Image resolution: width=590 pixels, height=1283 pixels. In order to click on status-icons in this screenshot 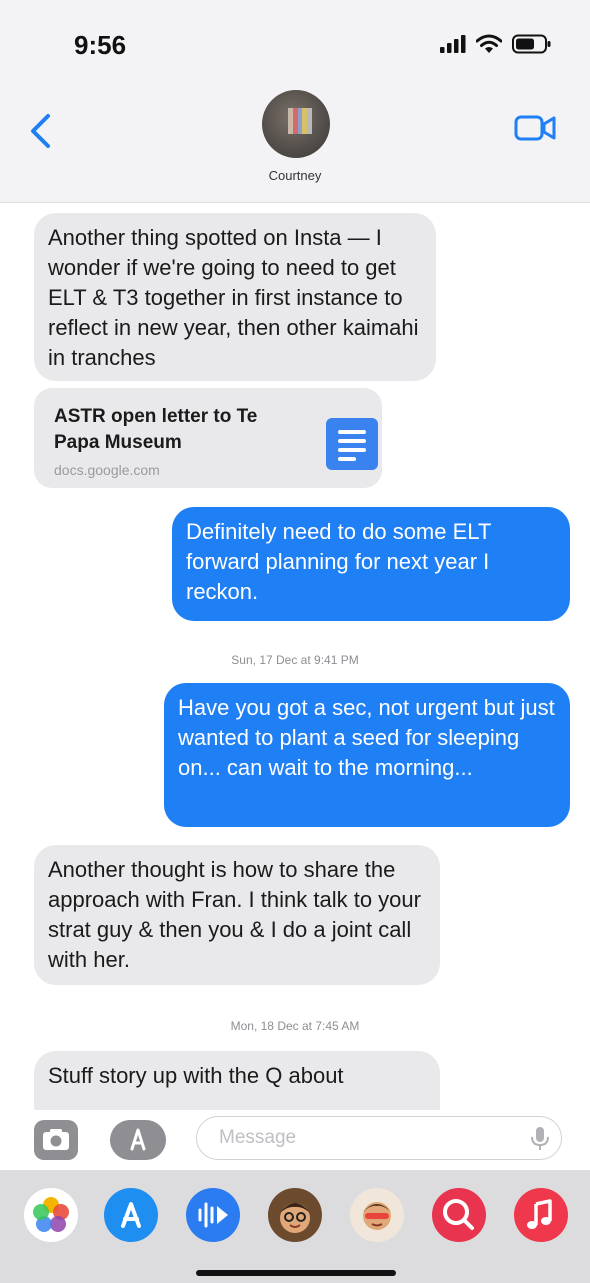, I will do `click(496, 44)`.